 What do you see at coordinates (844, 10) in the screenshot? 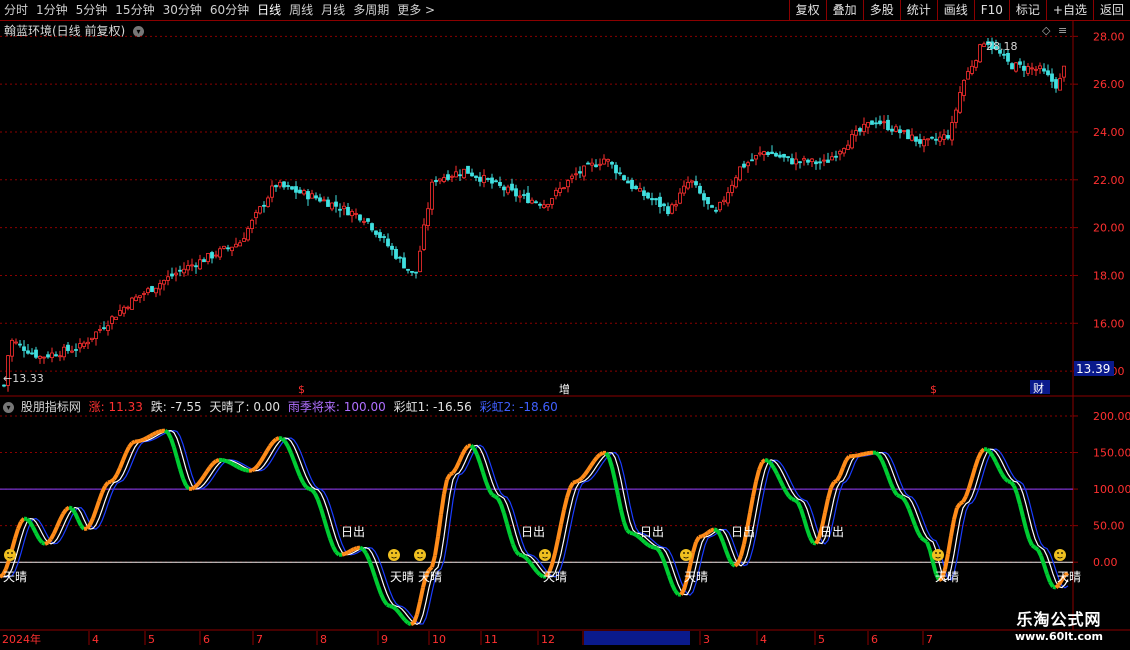
I see `overlay-button: 叠加` at bounding box center [844, 10].